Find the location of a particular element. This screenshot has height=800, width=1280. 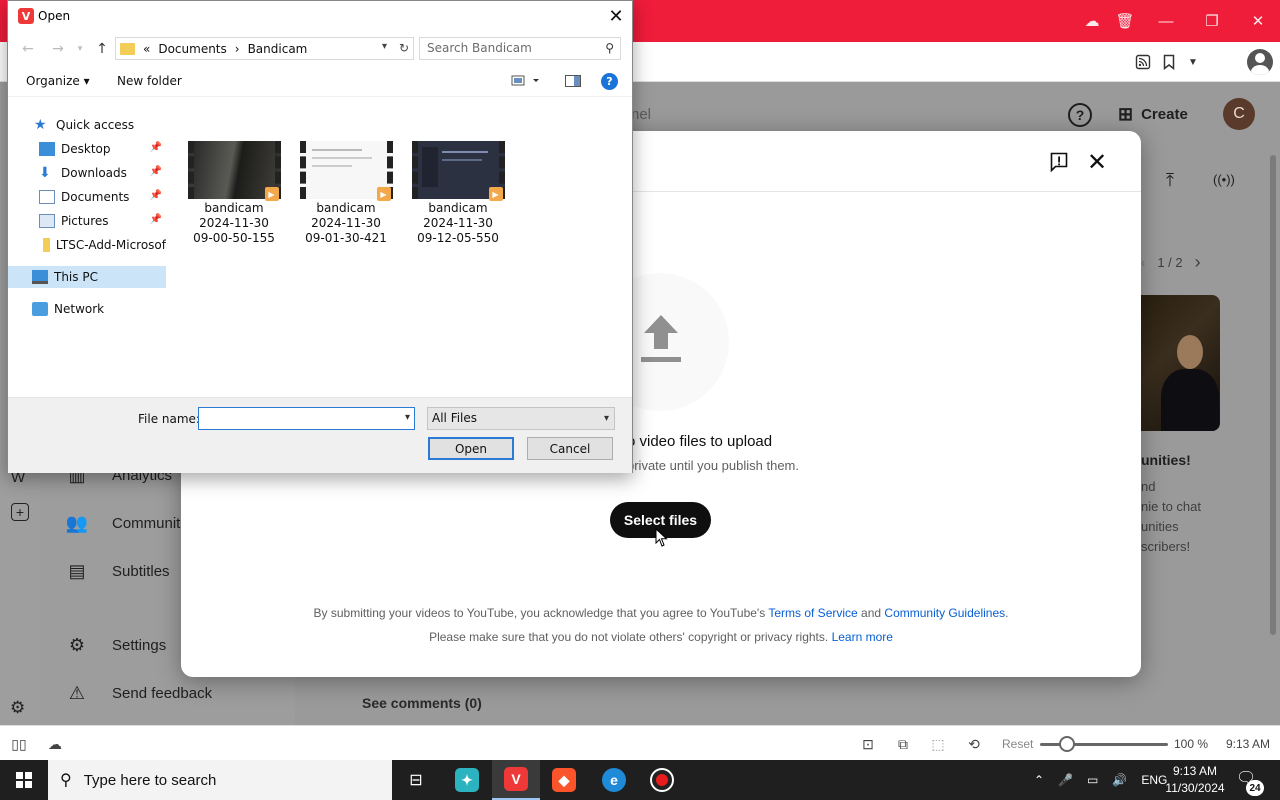

vivaldi-app-icon: V is located at coordinates (26, 16).